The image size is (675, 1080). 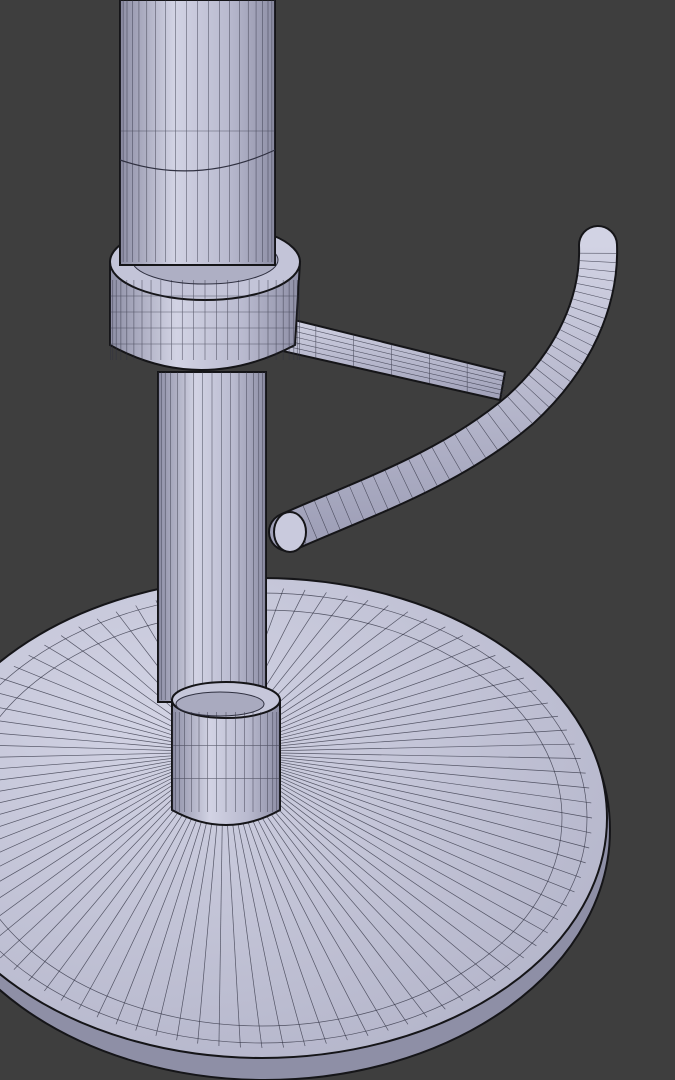 I want to click on lower-pole, so click(x=212, y=537).